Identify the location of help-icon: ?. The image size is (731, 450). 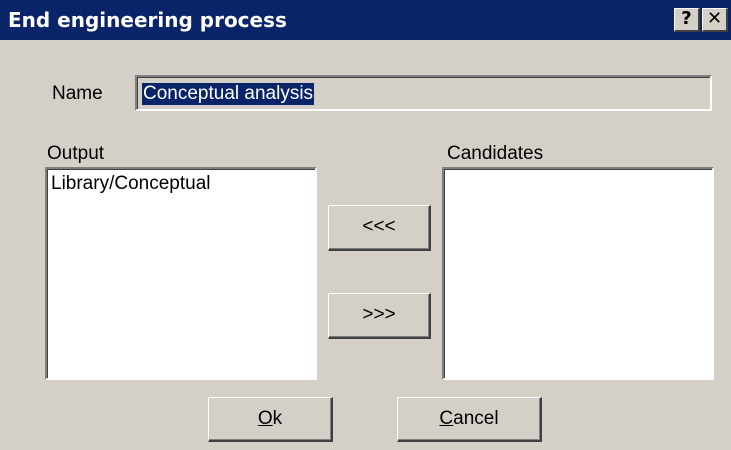
(687, 20).